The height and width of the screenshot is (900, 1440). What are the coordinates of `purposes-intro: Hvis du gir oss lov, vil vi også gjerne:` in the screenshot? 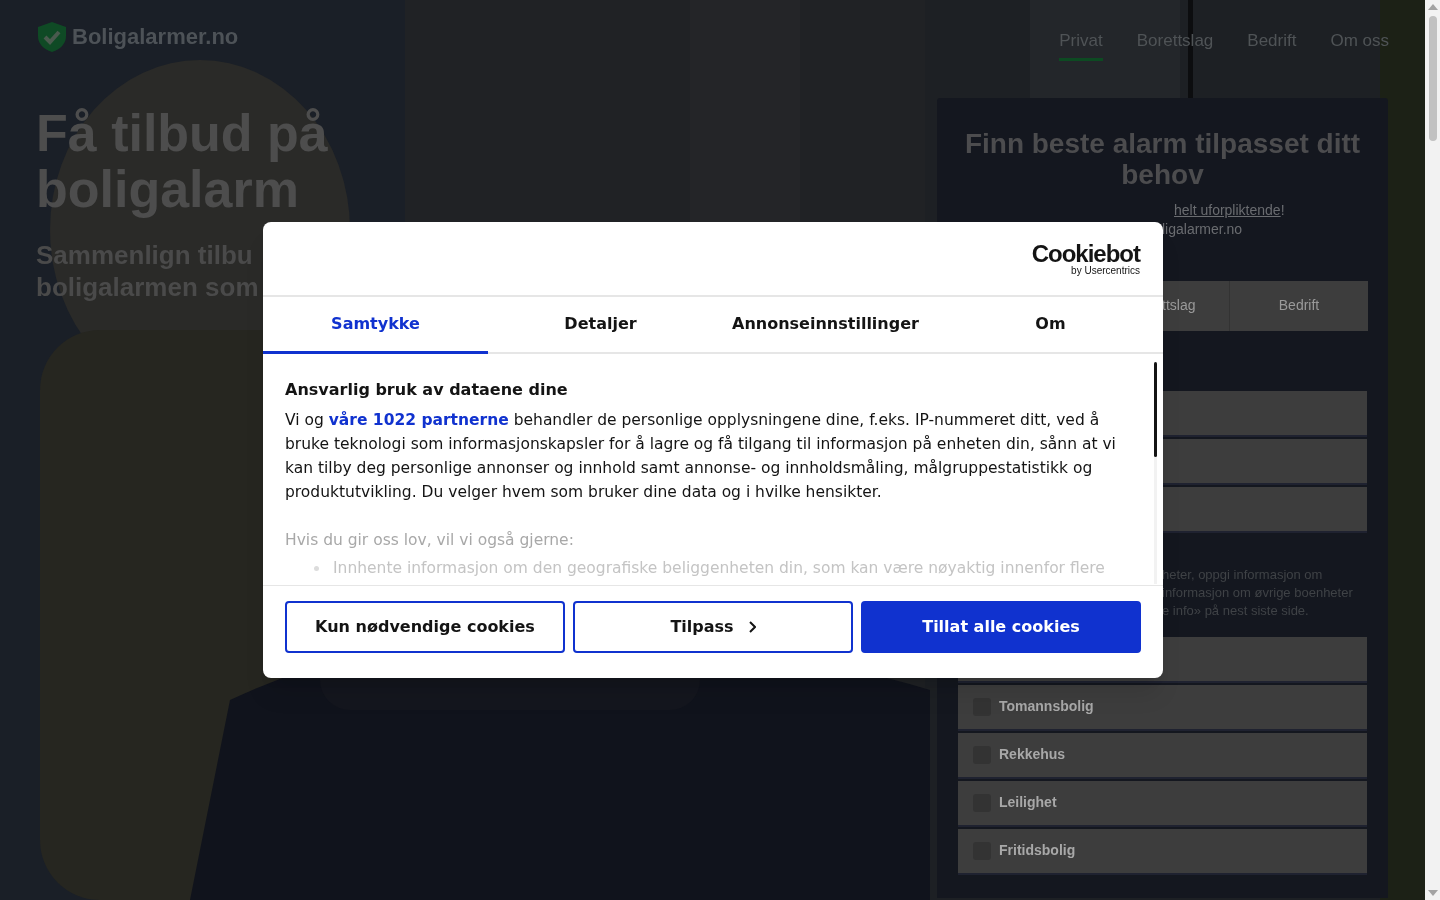 It's located at (430, 540).